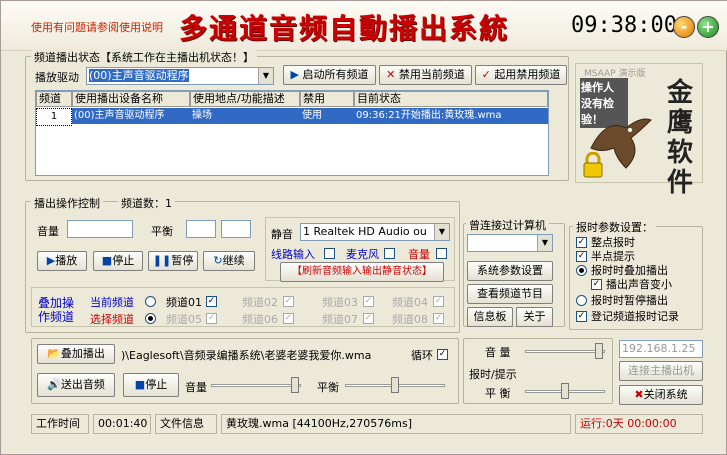  I want to click on playback-title: 播出操作控制, so click(67, 203).